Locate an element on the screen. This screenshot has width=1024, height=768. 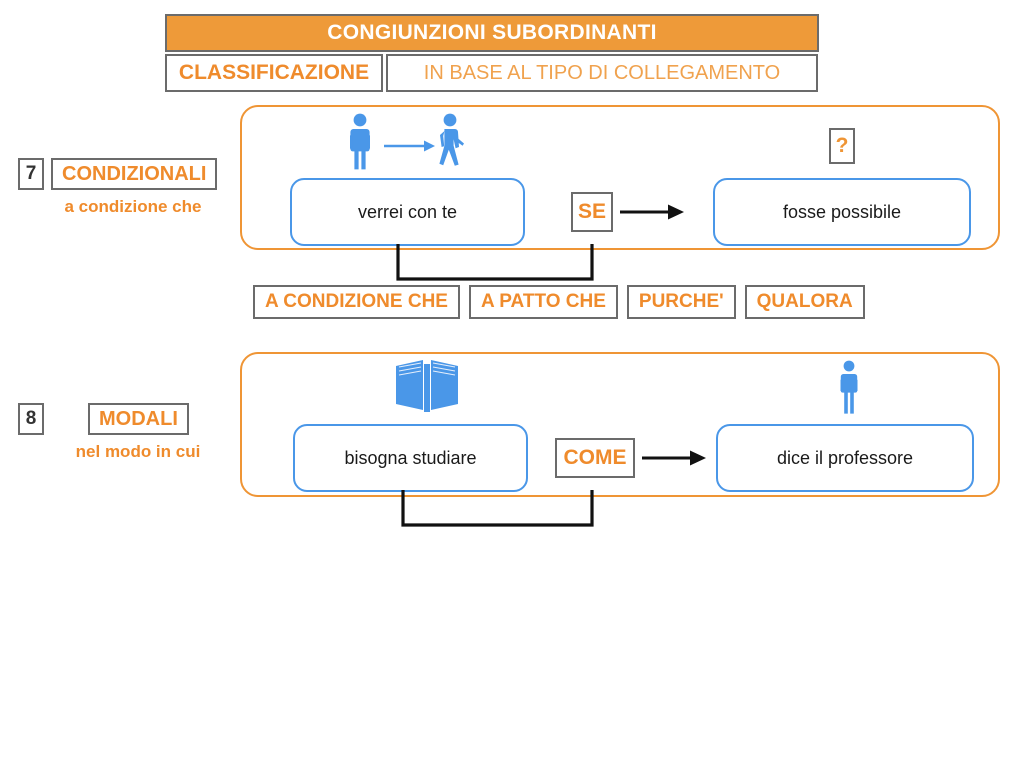
connector-bracket-condizionali is located at coordinates (495, 262).